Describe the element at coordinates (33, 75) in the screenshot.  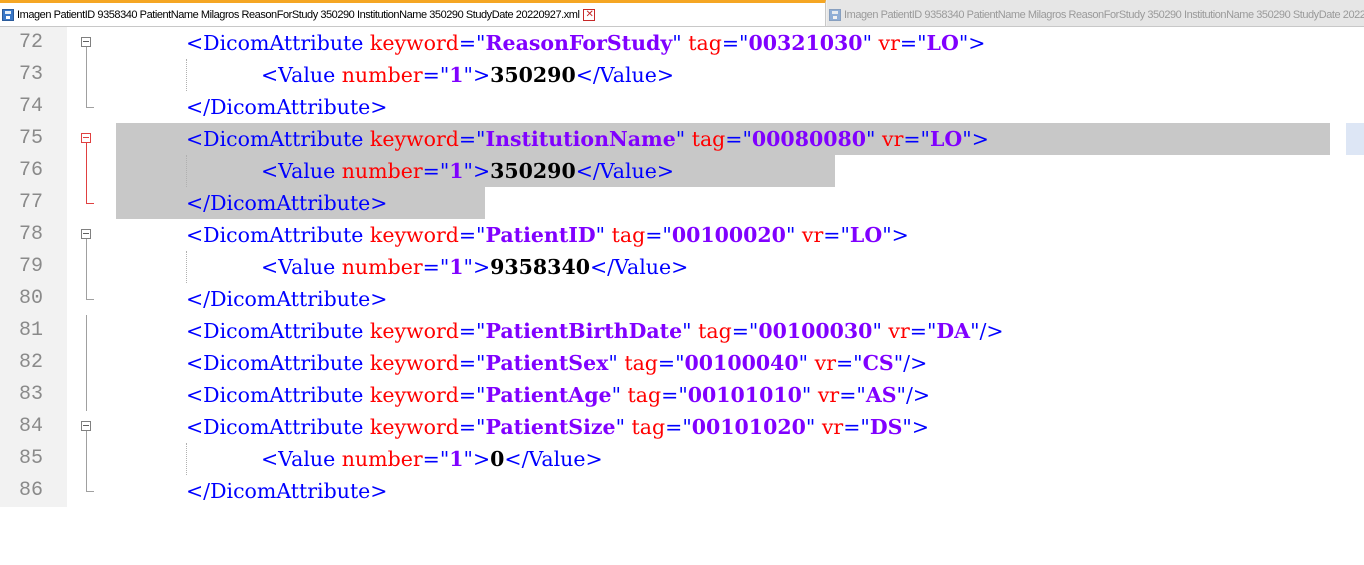
I see `line-number: 73` at that location.